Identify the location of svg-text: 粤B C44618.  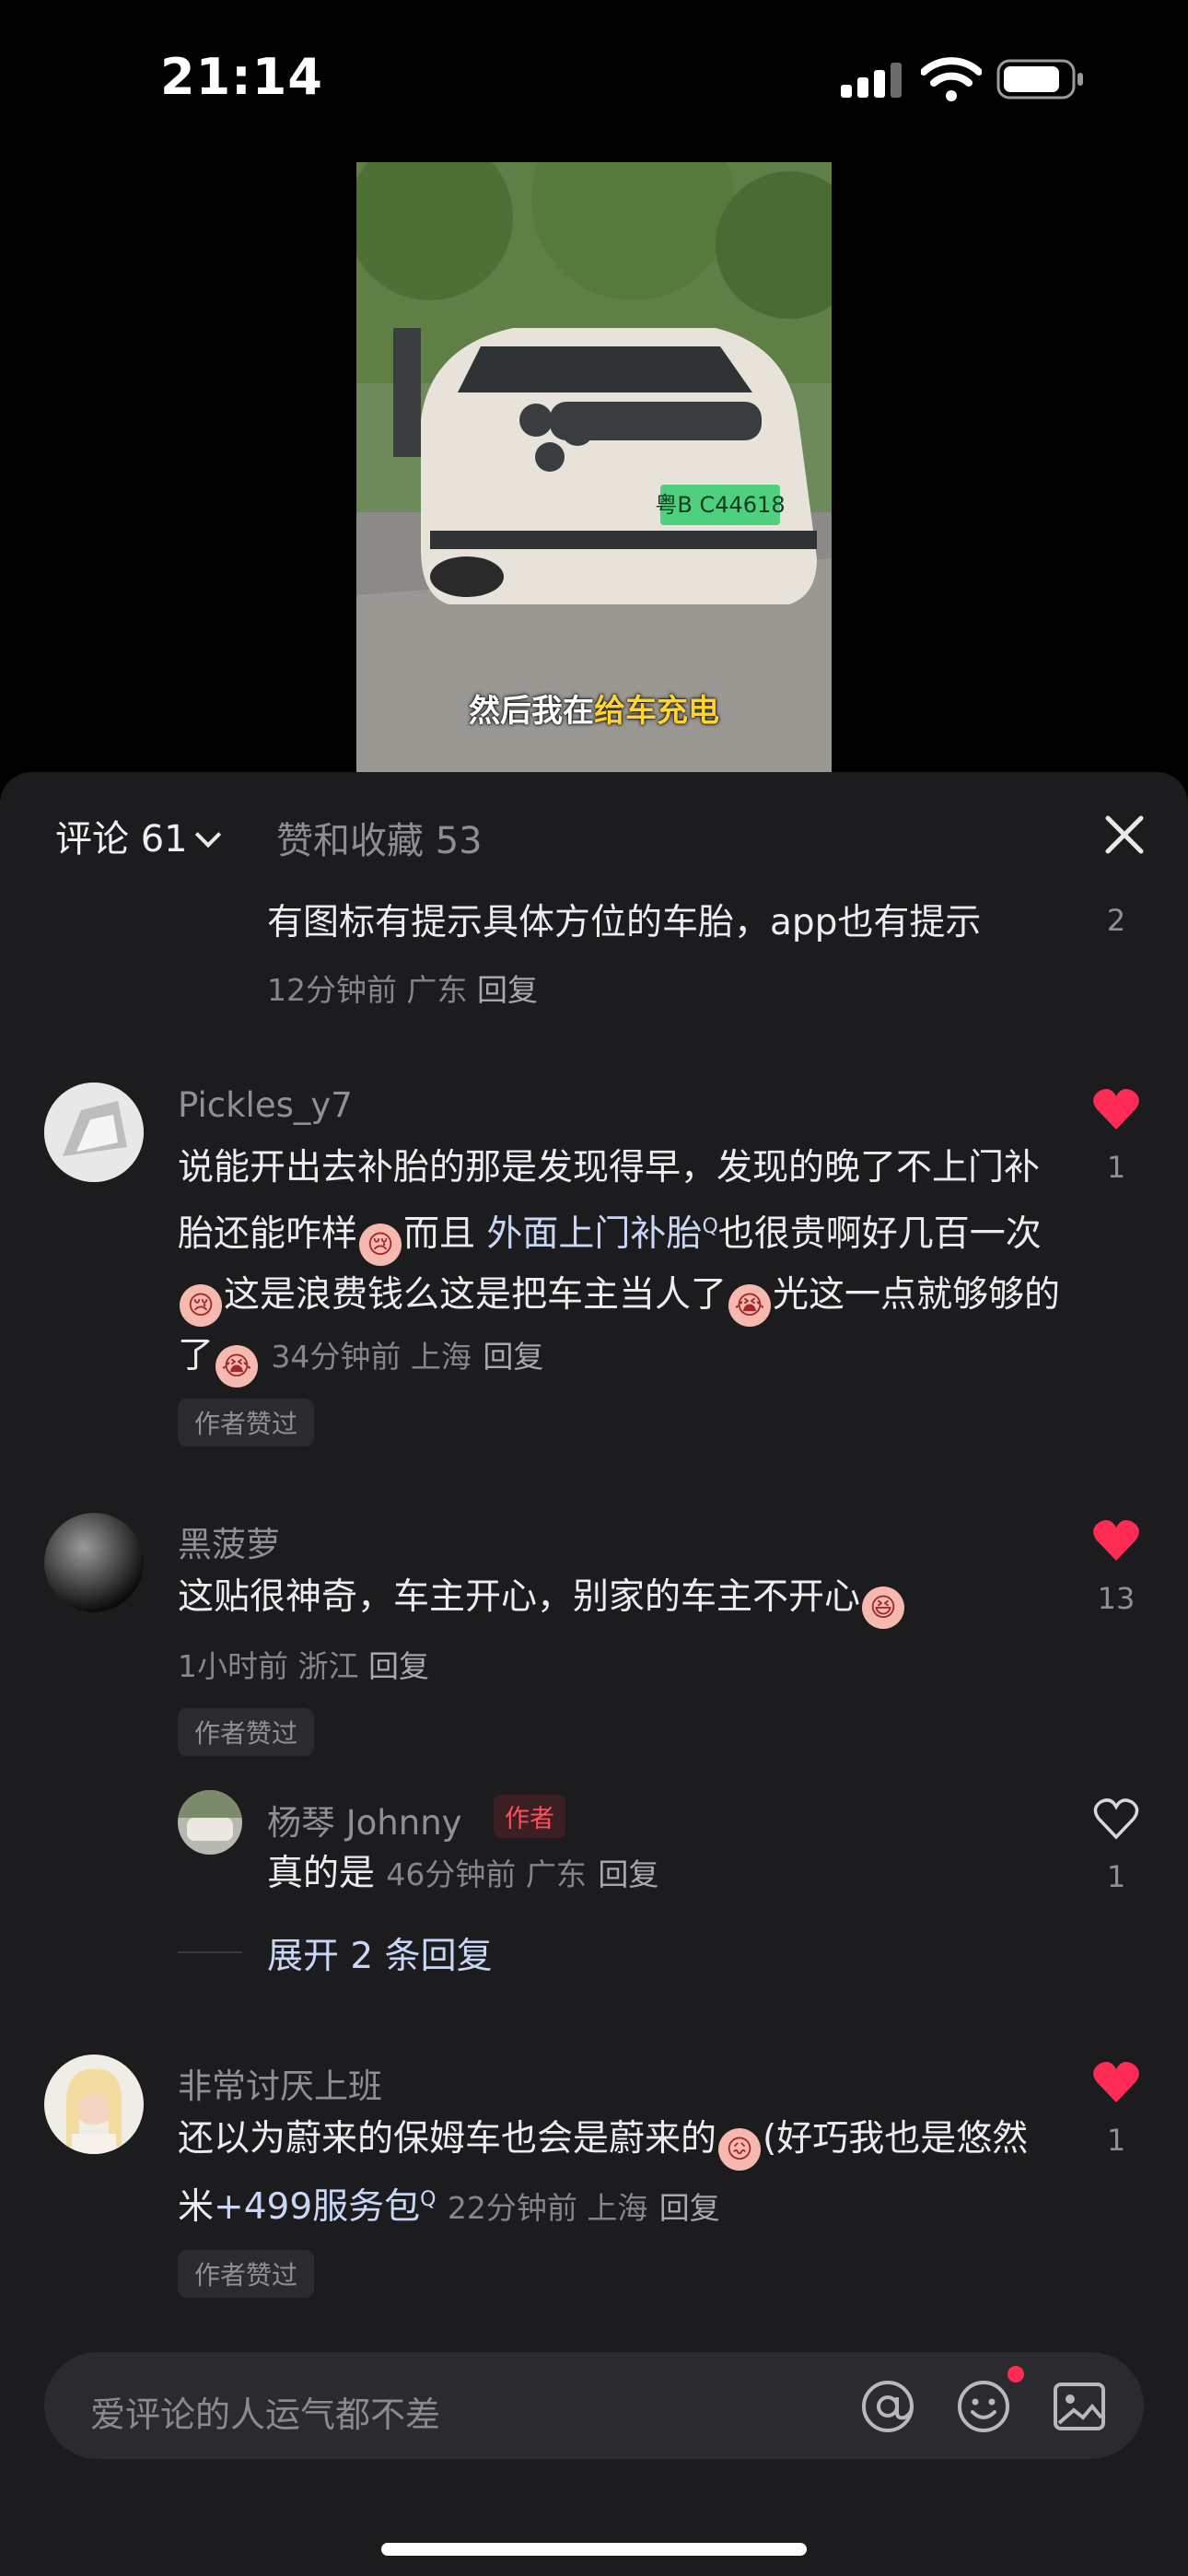
(720, 505).